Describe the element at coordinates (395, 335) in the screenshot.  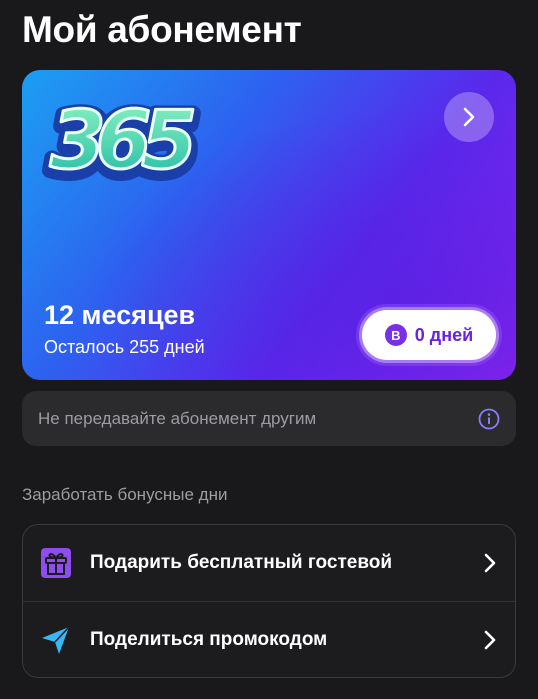
I see `bonus-badge-icon: B` at that location.